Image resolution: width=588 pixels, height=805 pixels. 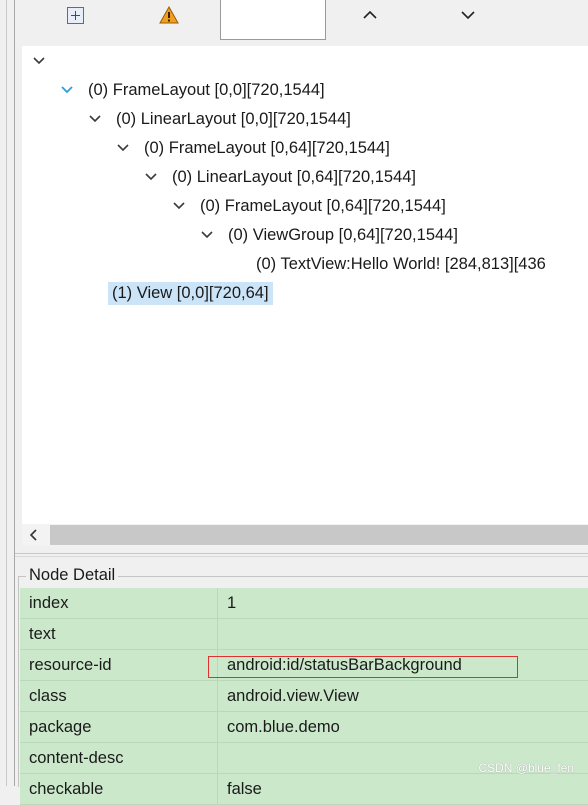 I want to click on detail-key: content-desc, so click(x=119, y=758).